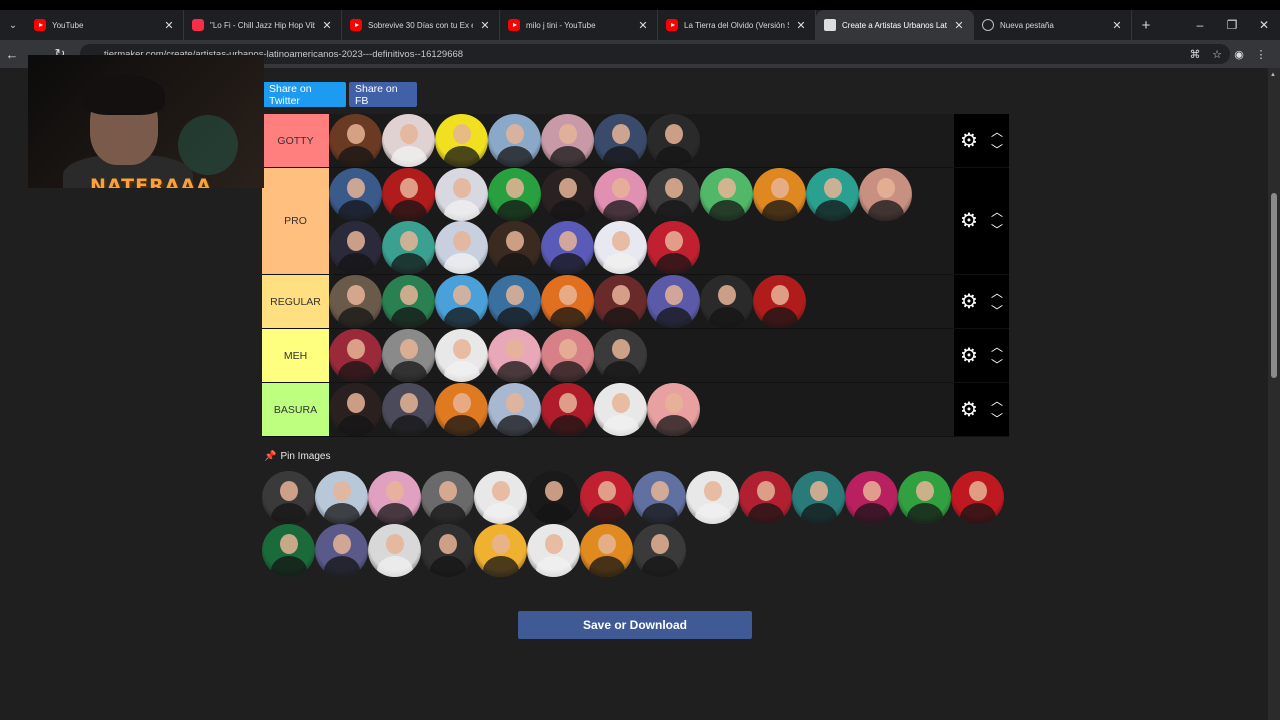  Describe the element at coordinates (295, 140) in the screenshot. I see `tier-label: GOTTY` at that location.